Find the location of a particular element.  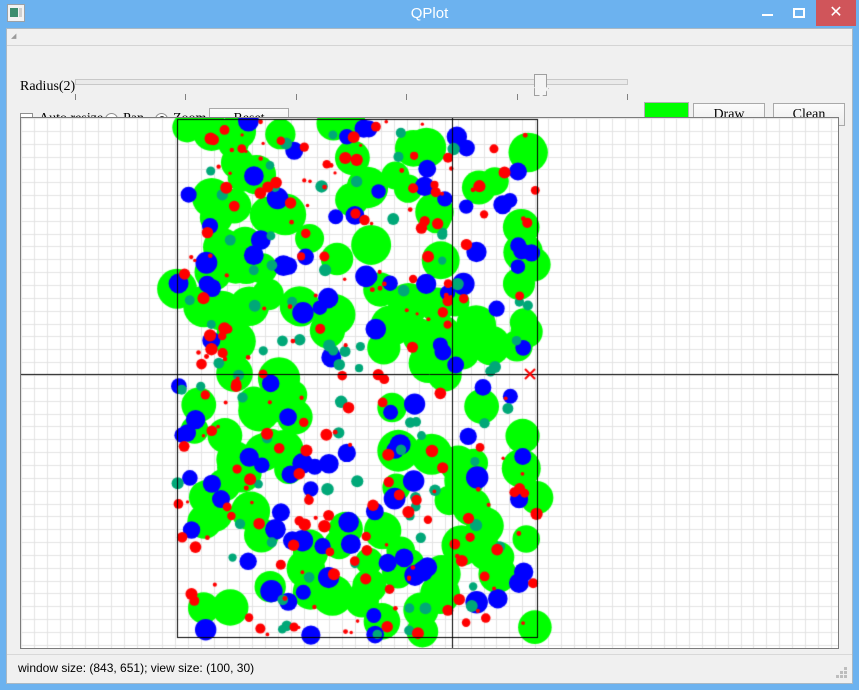

title-bar: QPlot ✕ is located at coordinates (429, 14).